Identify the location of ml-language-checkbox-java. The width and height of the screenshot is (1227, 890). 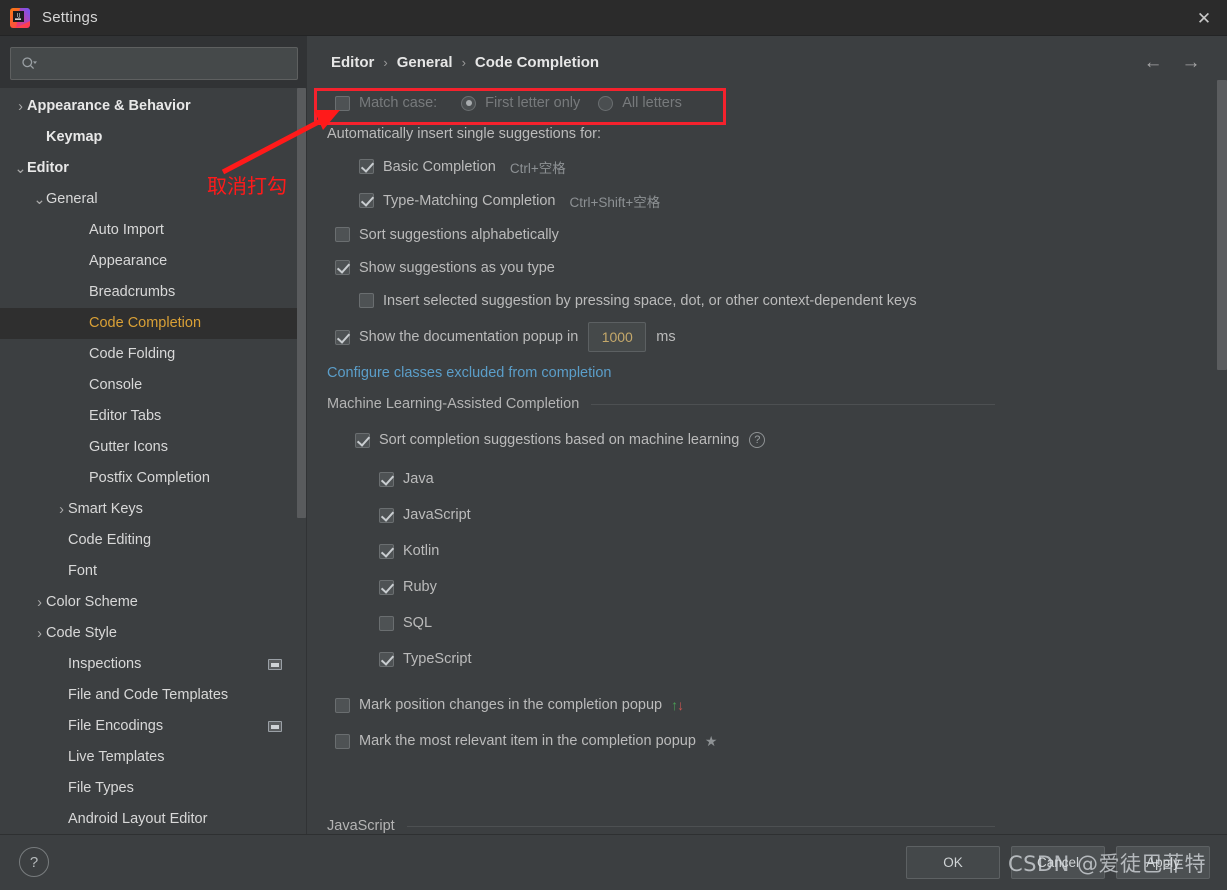
(386, 479).